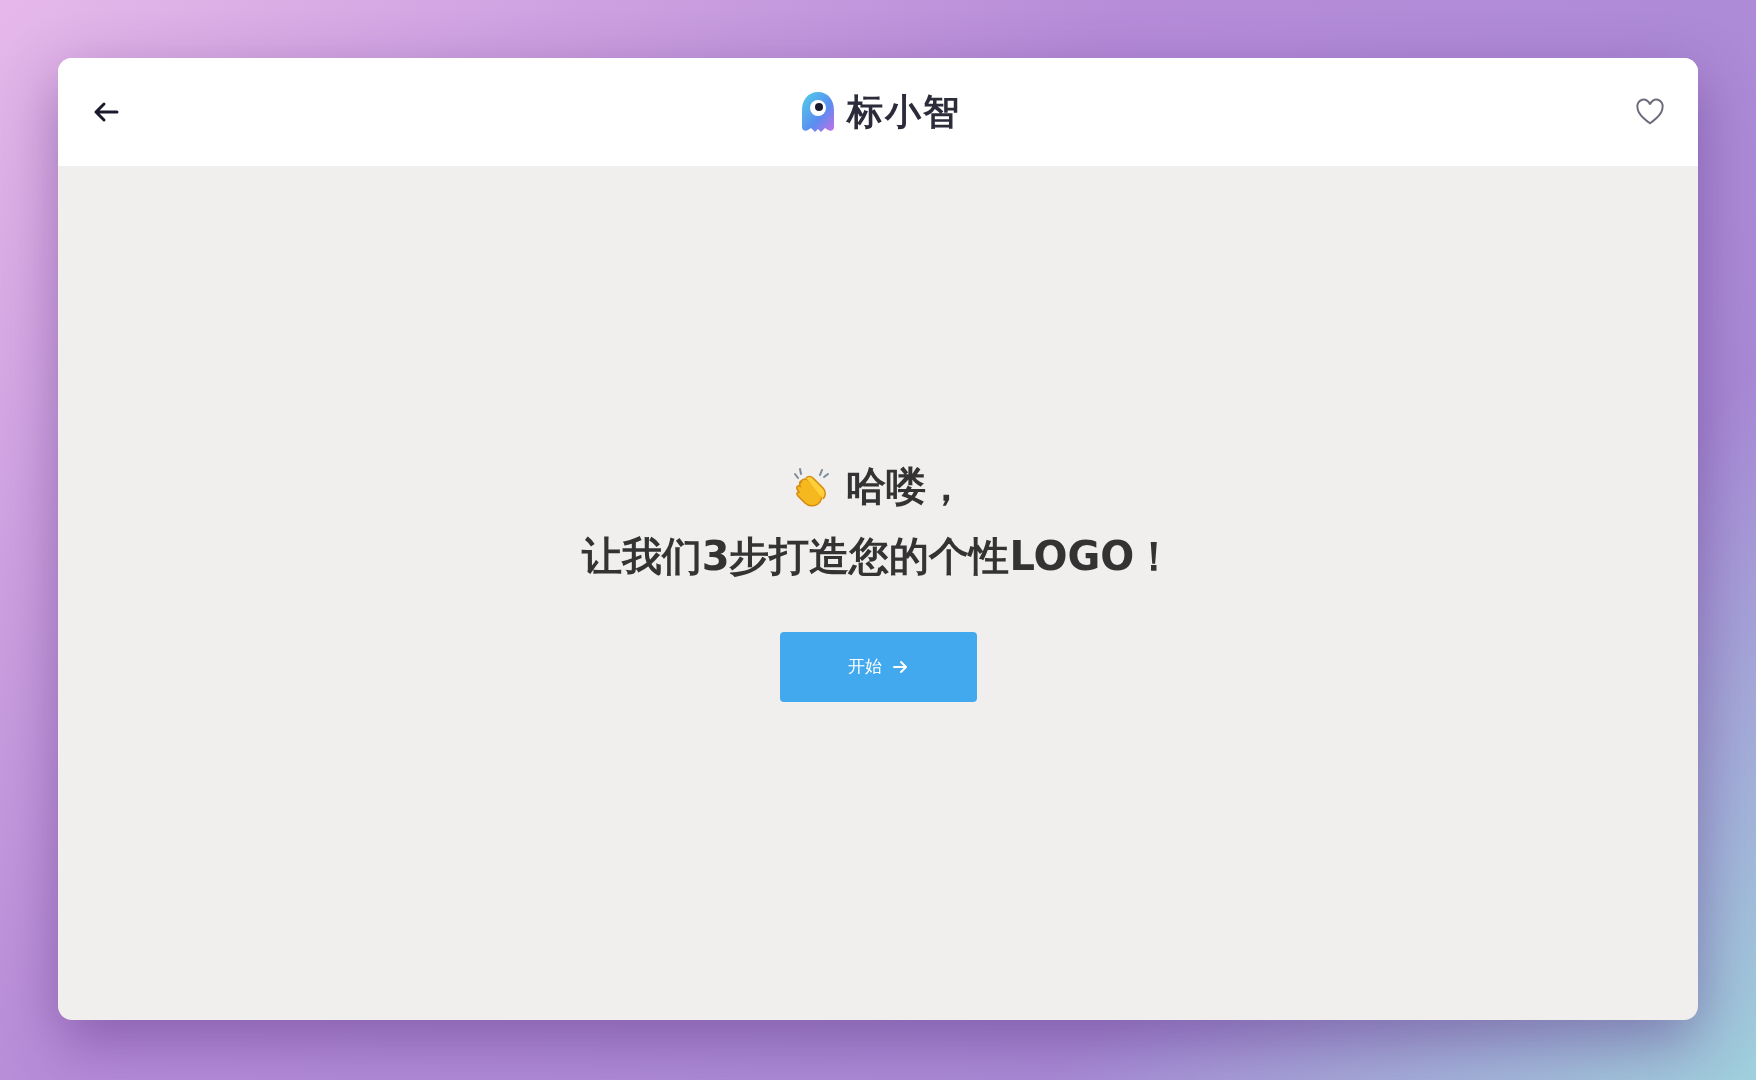  I want to click on start-button: 开始, so click(878, 667).